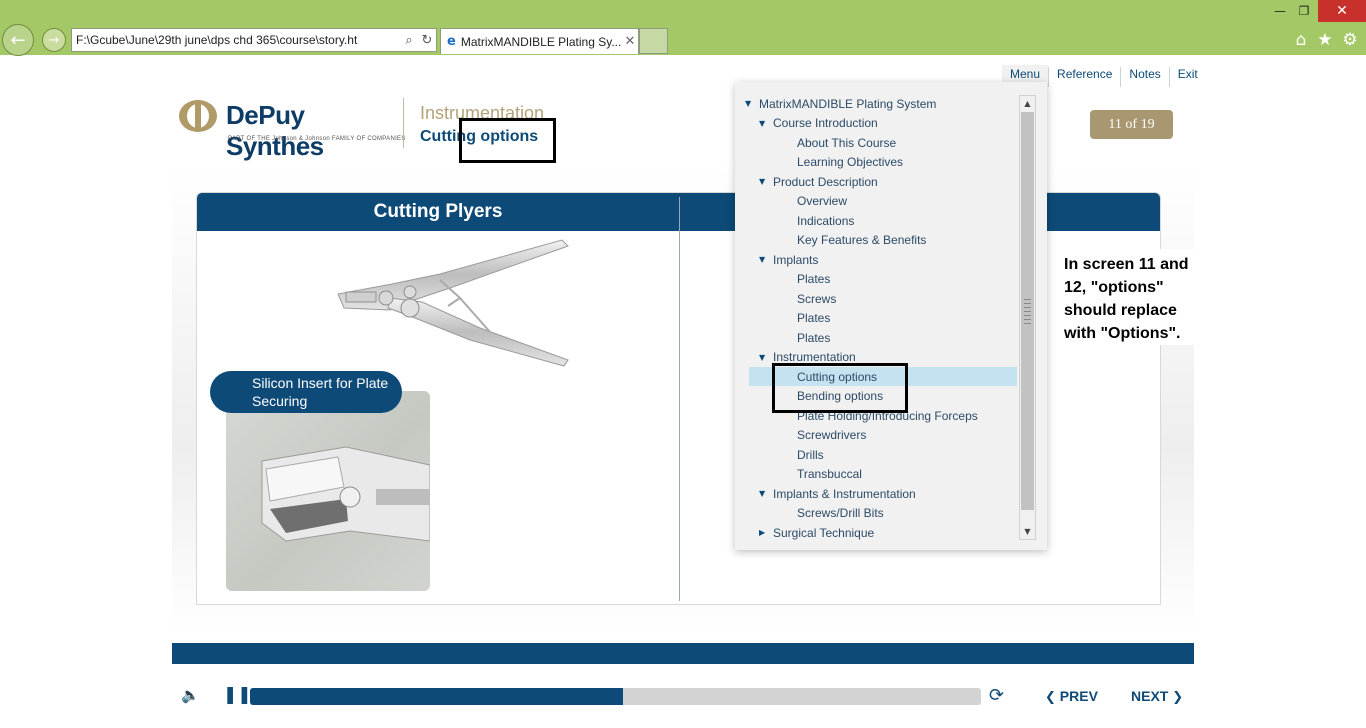 This screenshot has width=1366, height=728. Describe the element at coordinates (1144, 77) in the screenshot. I see `notes-link: Notes` at that location.